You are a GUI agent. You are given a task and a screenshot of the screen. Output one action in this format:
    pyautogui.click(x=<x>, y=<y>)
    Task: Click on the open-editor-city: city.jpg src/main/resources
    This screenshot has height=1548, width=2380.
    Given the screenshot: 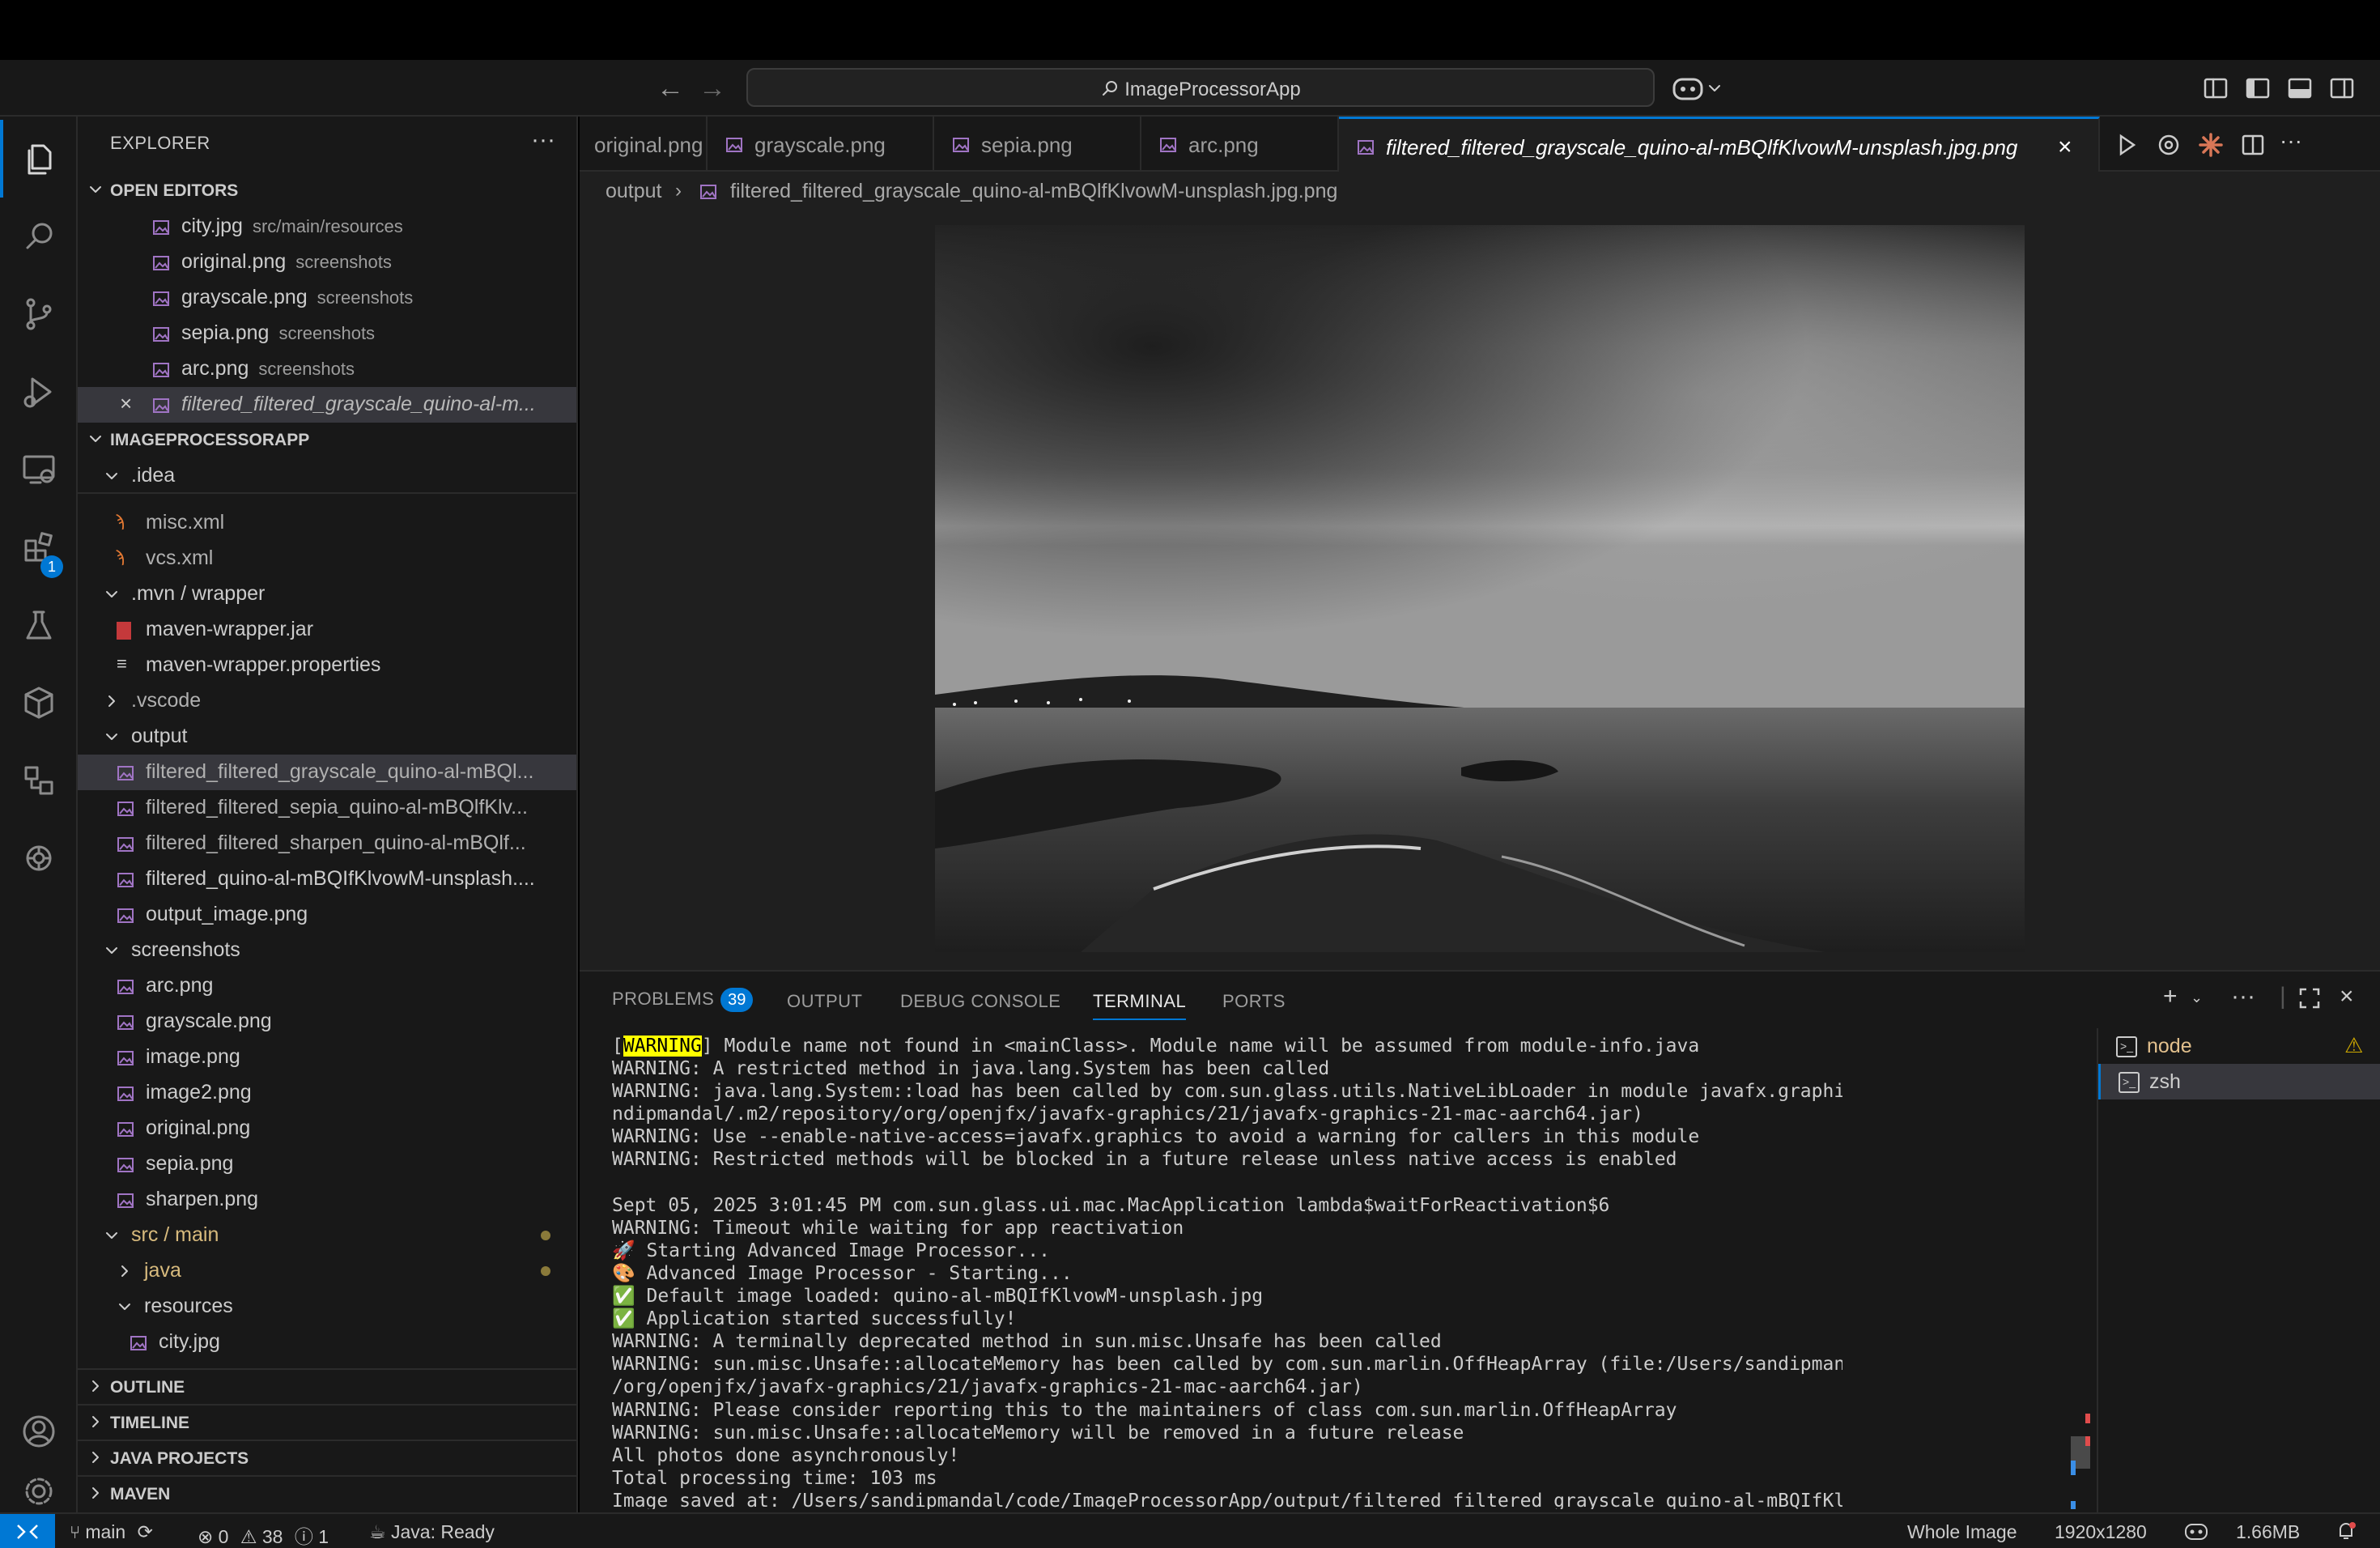 What is the action you would take?
    pyautogui.click(x=327, y=227)
    